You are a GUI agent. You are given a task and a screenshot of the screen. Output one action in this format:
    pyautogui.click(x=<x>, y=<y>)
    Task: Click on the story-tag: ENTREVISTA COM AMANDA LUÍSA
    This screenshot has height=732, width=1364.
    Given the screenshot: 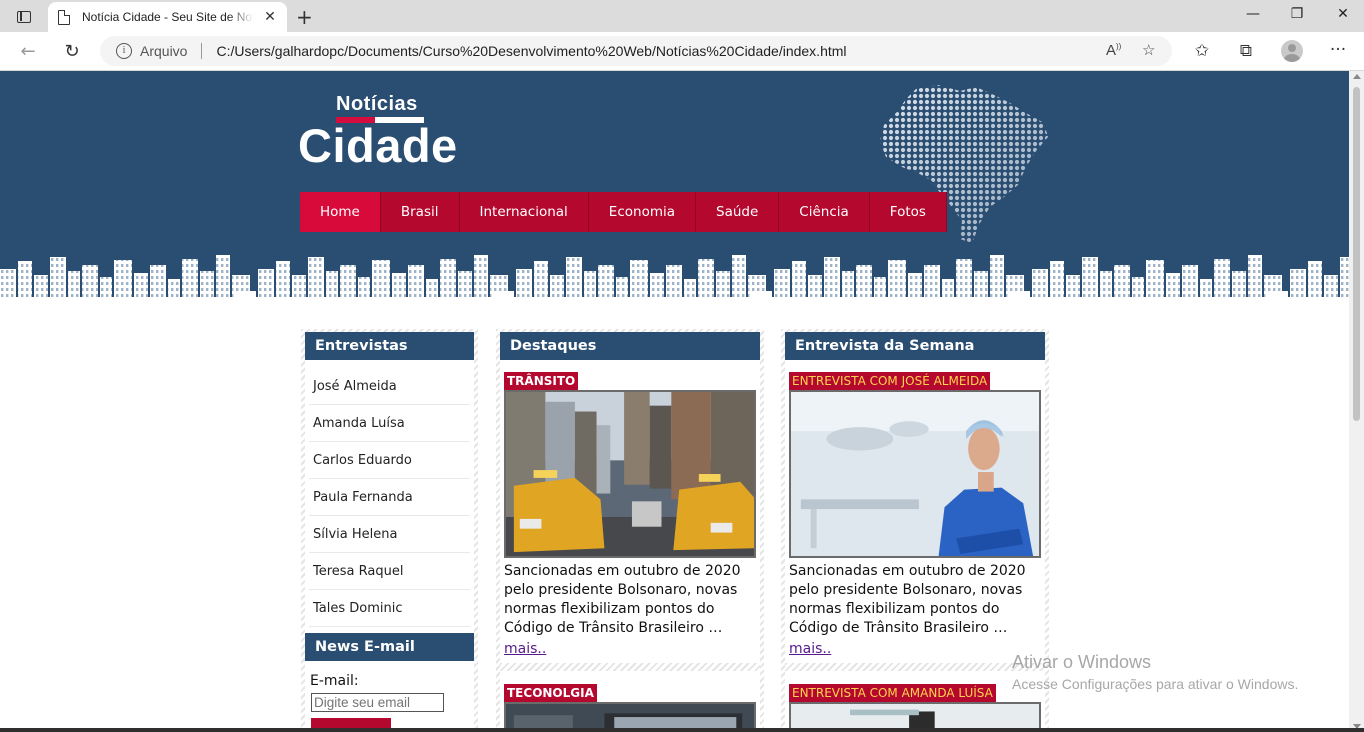 What is the action you would take?
    pyautogui.click(x=892, y=693)
    